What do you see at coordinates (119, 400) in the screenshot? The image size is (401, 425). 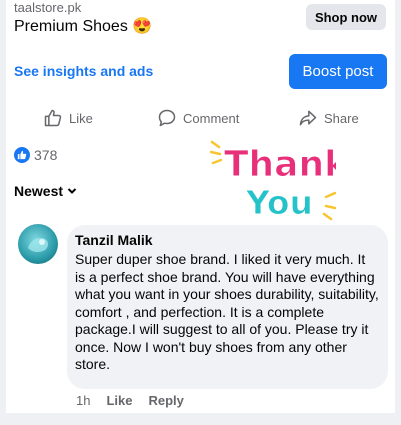 I see `comment-like-button: Like` at bounding box center [119, 400].